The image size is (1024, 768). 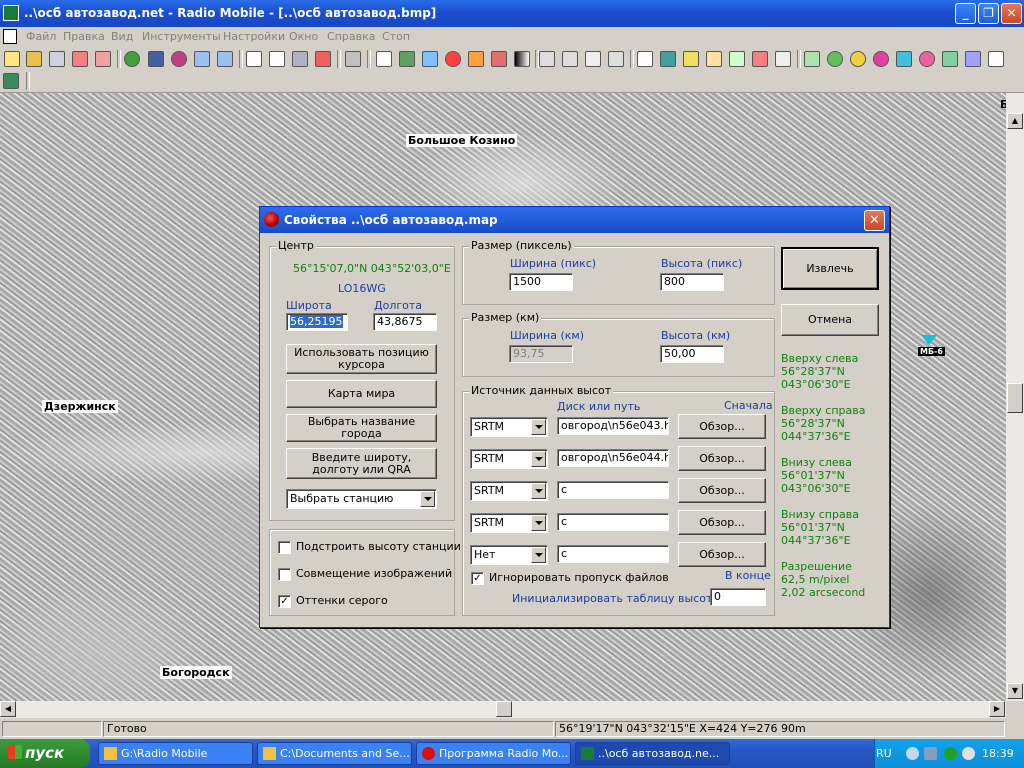 What do you see at coordinates (616, 59) in the screenshot?
I see `scale-icon` at bounding box center [616, 59].